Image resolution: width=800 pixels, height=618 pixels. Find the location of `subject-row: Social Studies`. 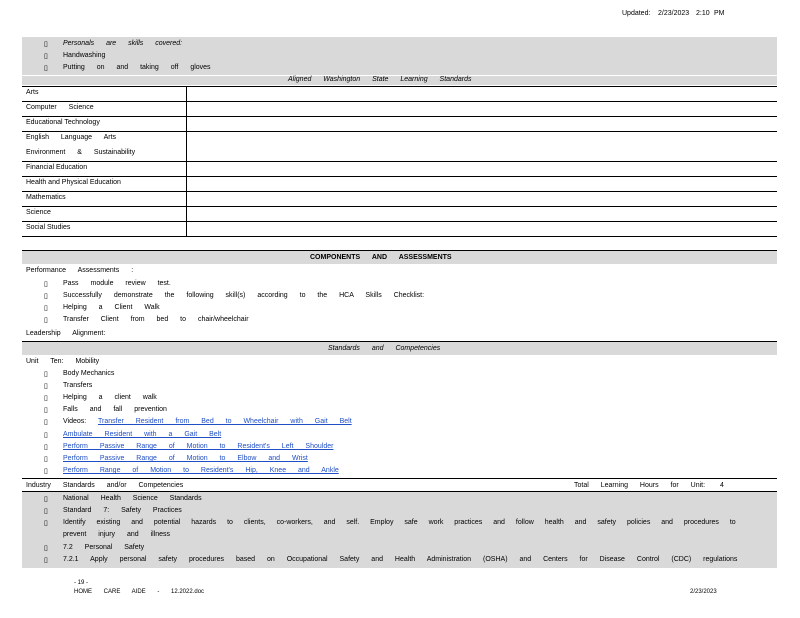

subject-row: Social Studies is located at coordinates (48, 227).